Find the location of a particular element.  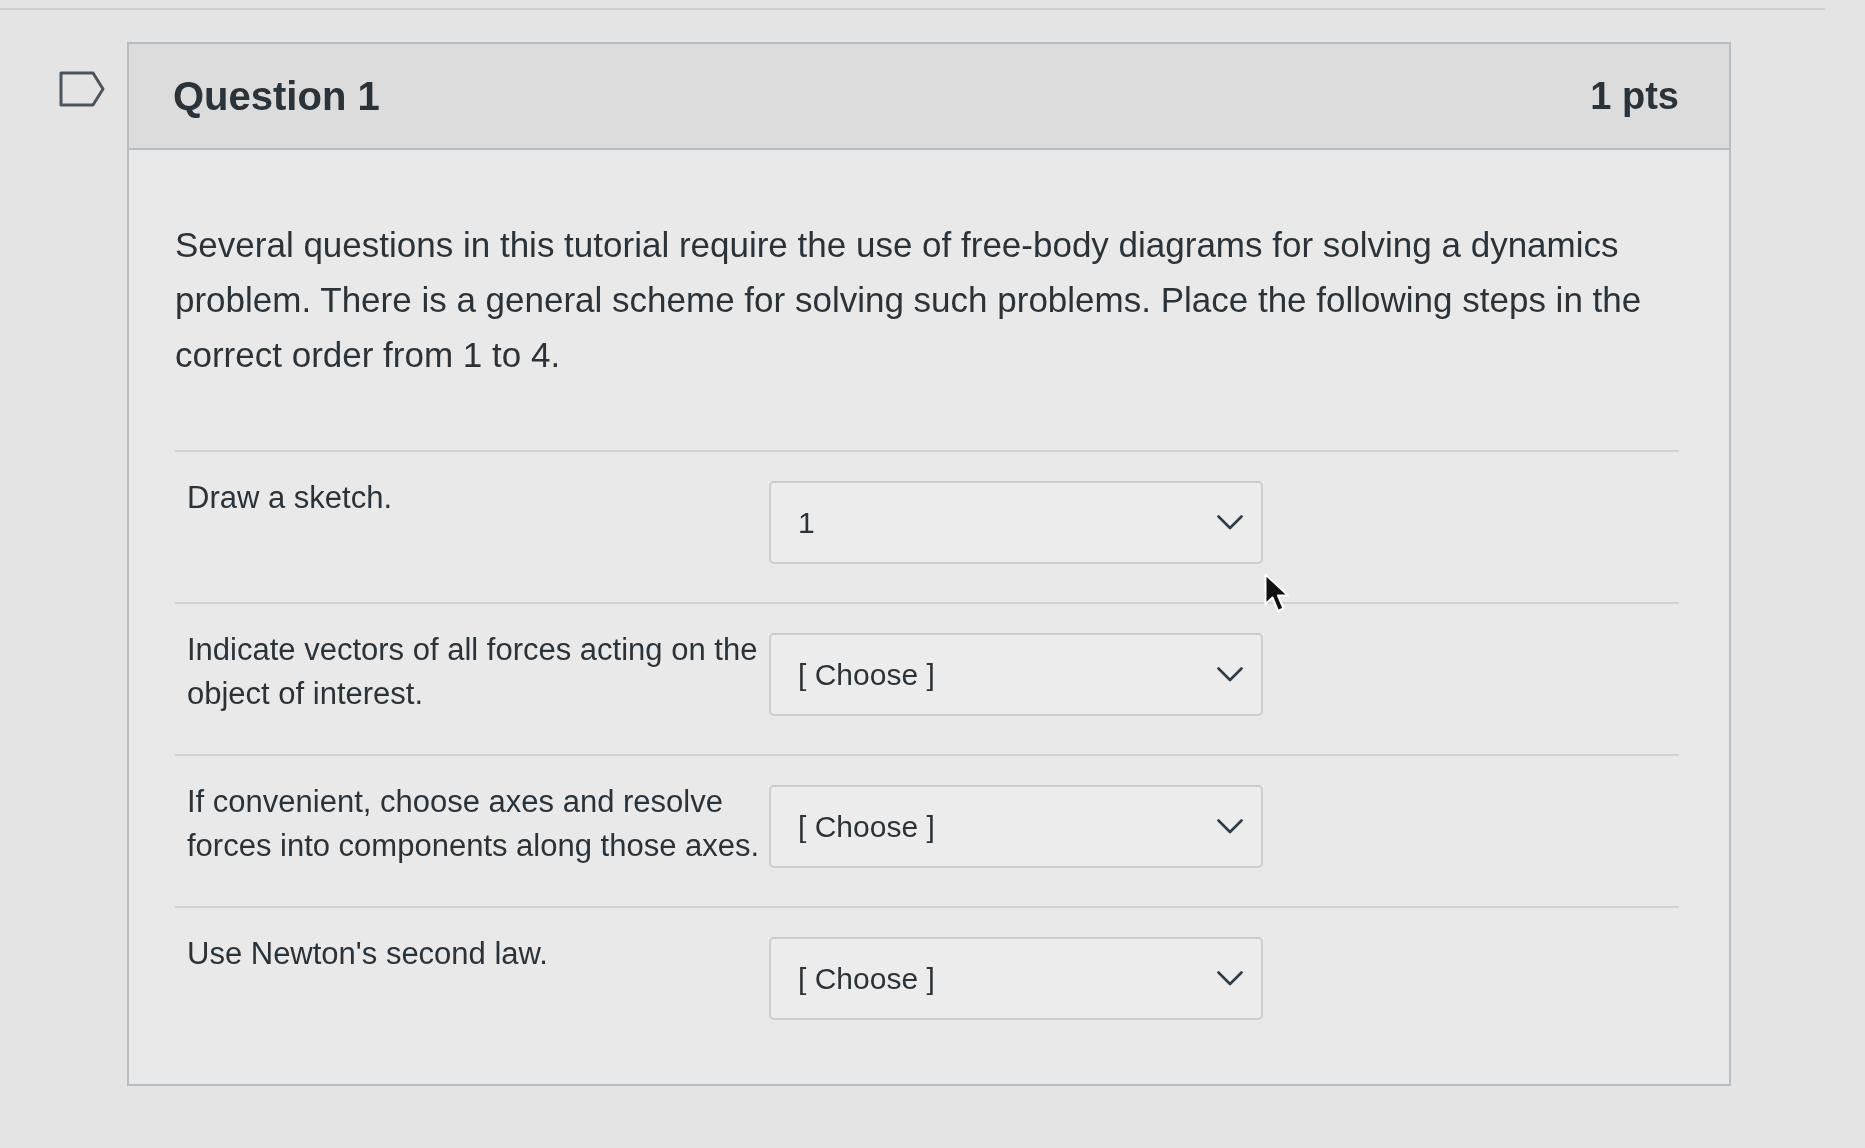

question-title: Question 1 is located at coordinates (276, 96).